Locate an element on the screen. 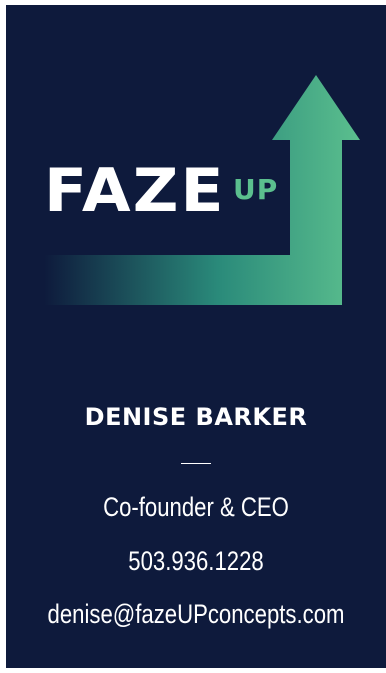 This screenshot has width=386, height=673. logo-accent: UP is located at coordinates (256, 189).